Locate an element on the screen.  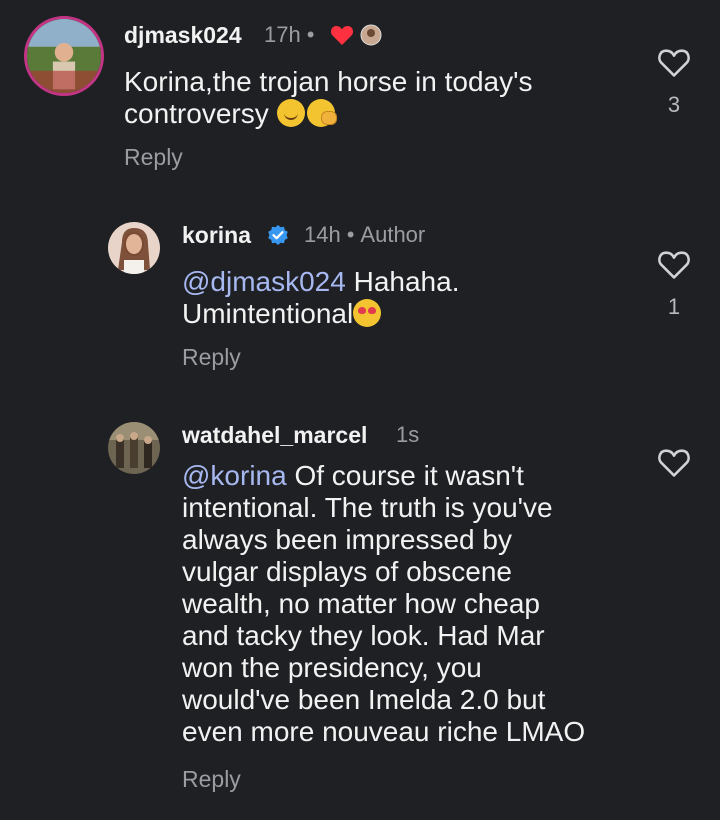
like-count: 1 is located at coordinates (674, 306).